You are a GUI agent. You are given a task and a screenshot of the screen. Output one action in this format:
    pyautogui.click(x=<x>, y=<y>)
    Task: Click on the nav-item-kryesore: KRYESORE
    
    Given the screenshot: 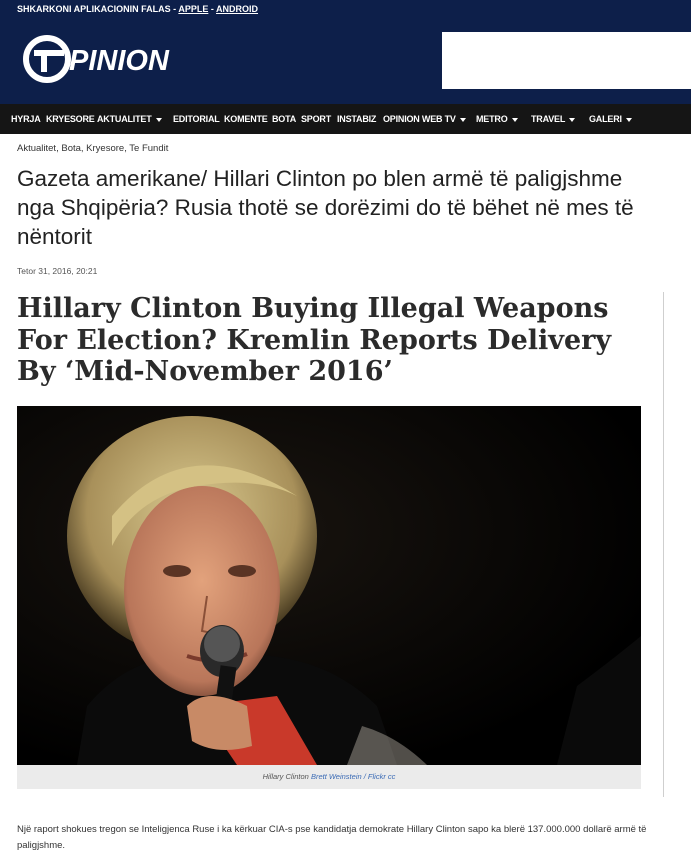 What is the action you would take?
    pyautogui.click(x=70, y=119)
    